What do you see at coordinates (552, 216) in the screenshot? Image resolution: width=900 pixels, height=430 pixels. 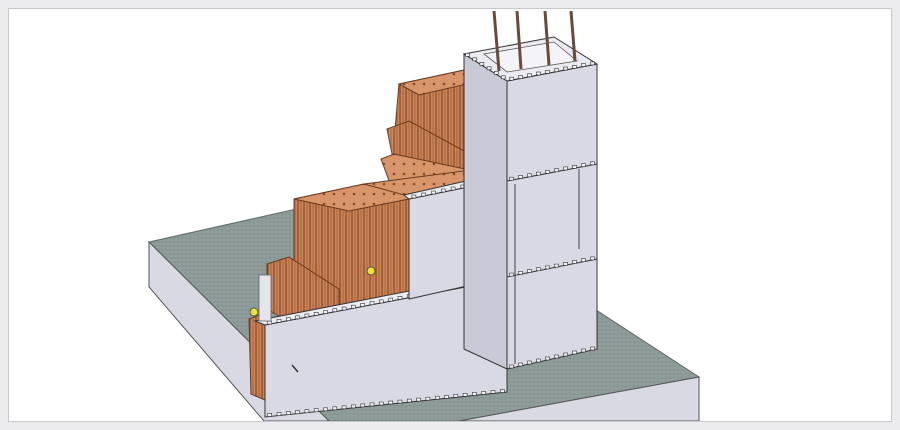 I see `column-front-face` at bounding box center [552, 216].